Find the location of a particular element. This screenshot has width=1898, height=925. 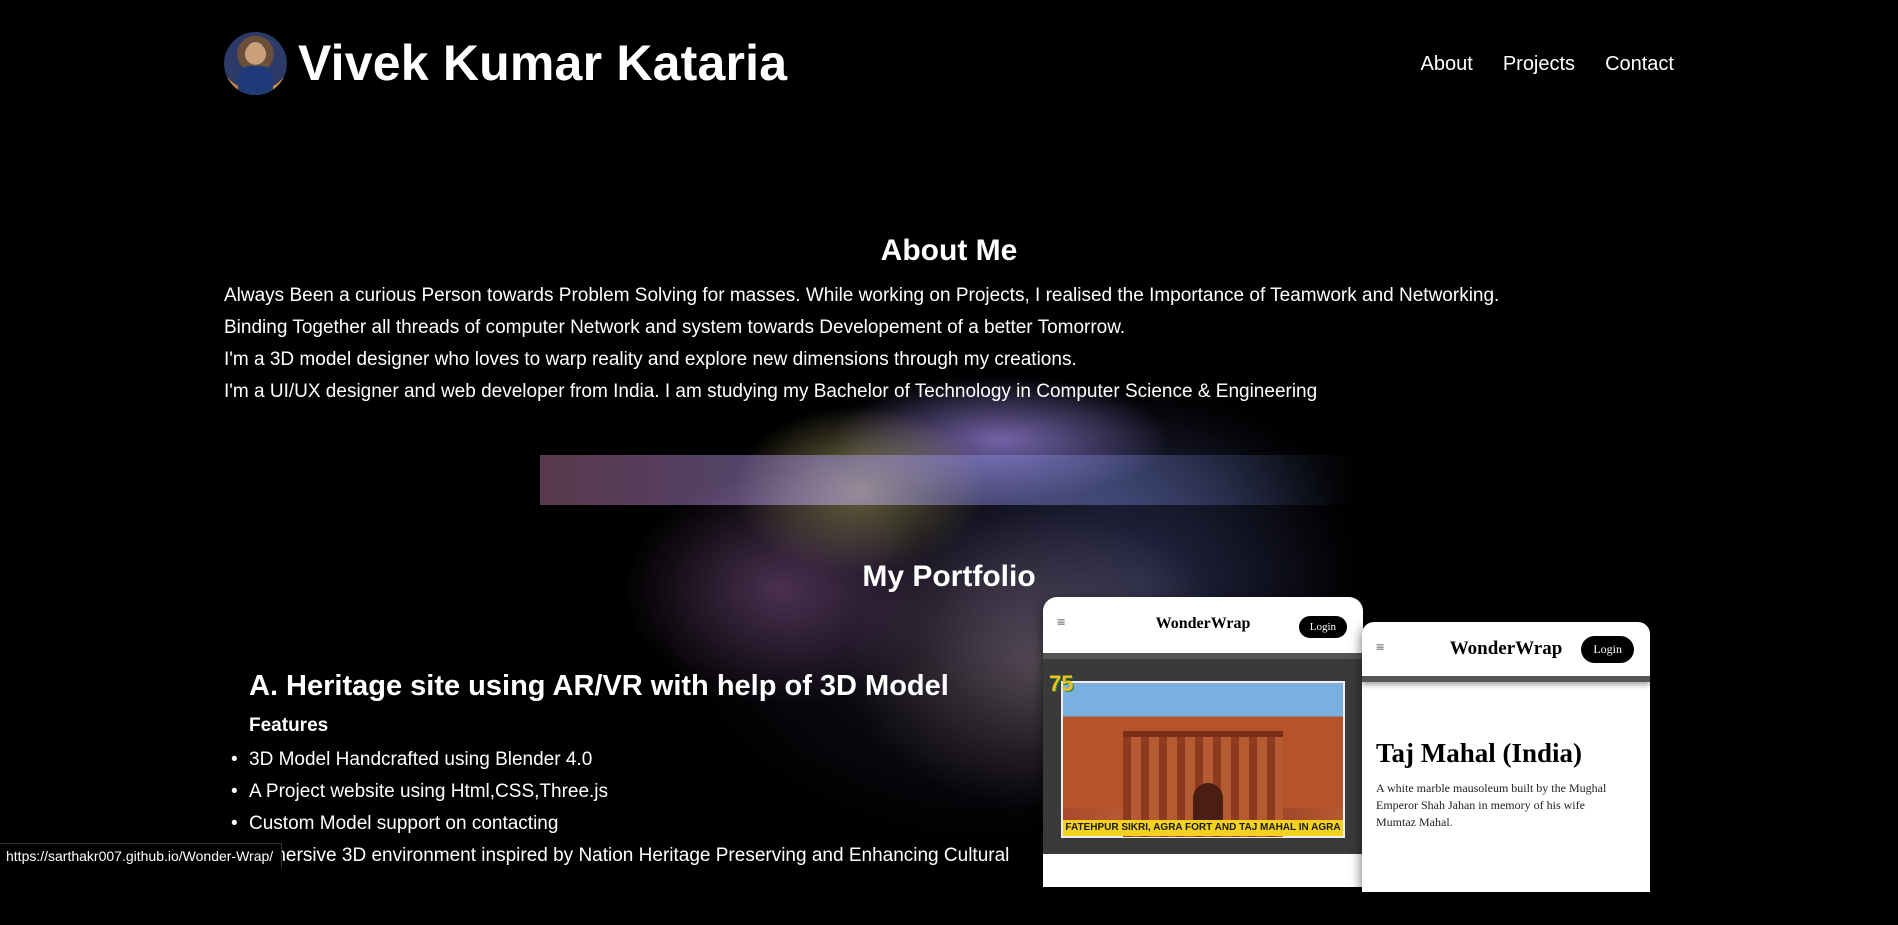

about-title: About Me is located at coordinates (949, 250).